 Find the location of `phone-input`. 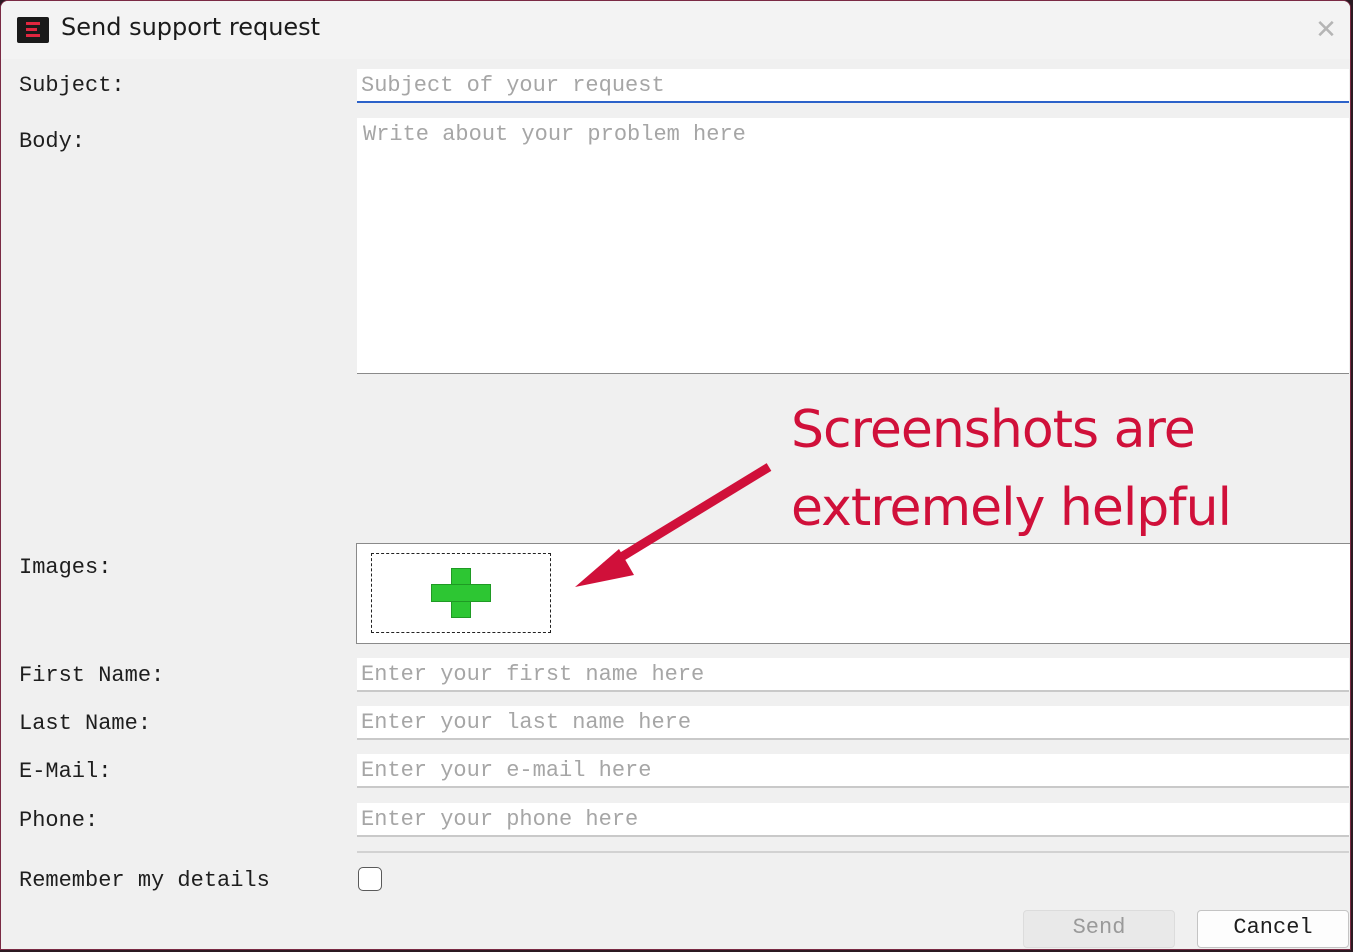

phone-input is located at coordinates (853, 820).